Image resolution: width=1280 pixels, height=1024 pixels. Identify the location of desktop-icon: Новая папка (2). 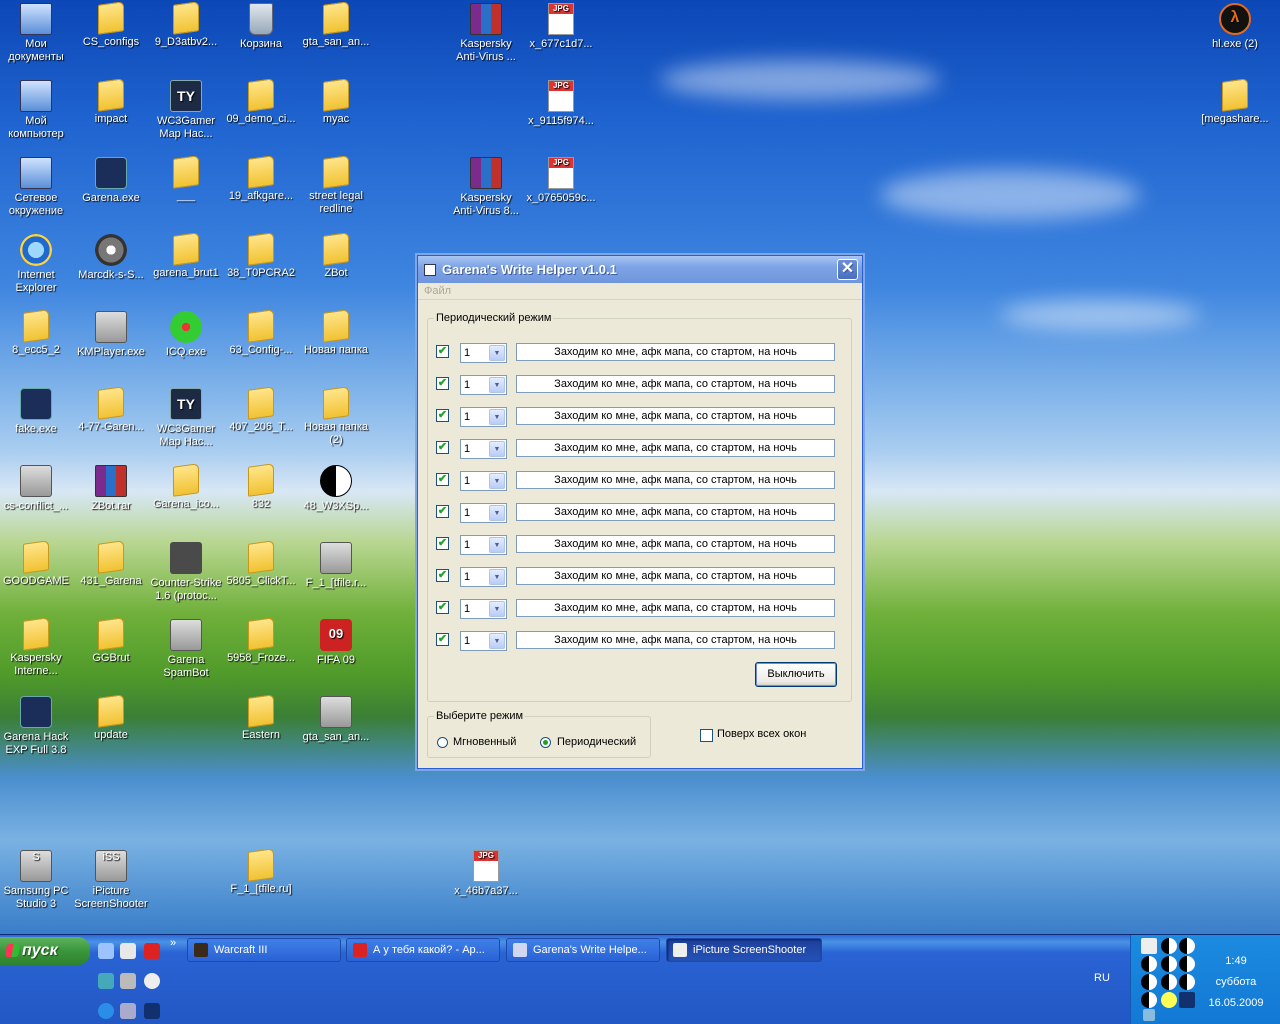
(336, 416).